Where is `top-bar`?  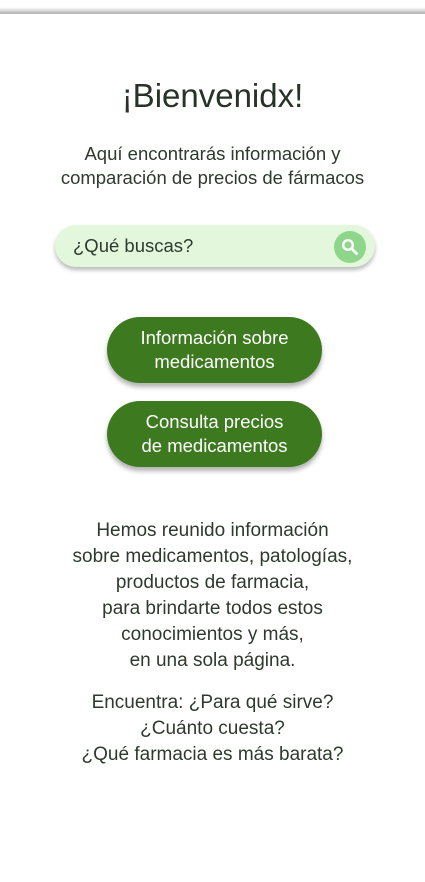
top-bar is located at coordinates (212, 7).